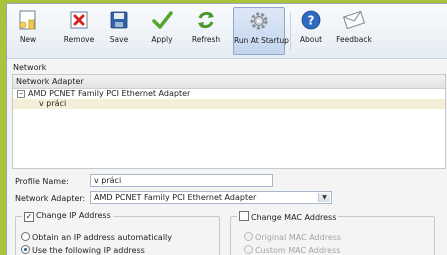  What do you see at coordinates (206, 20) in the screenshot?
I see `refresh-arrows-icon` at bounding box center [206, 20].